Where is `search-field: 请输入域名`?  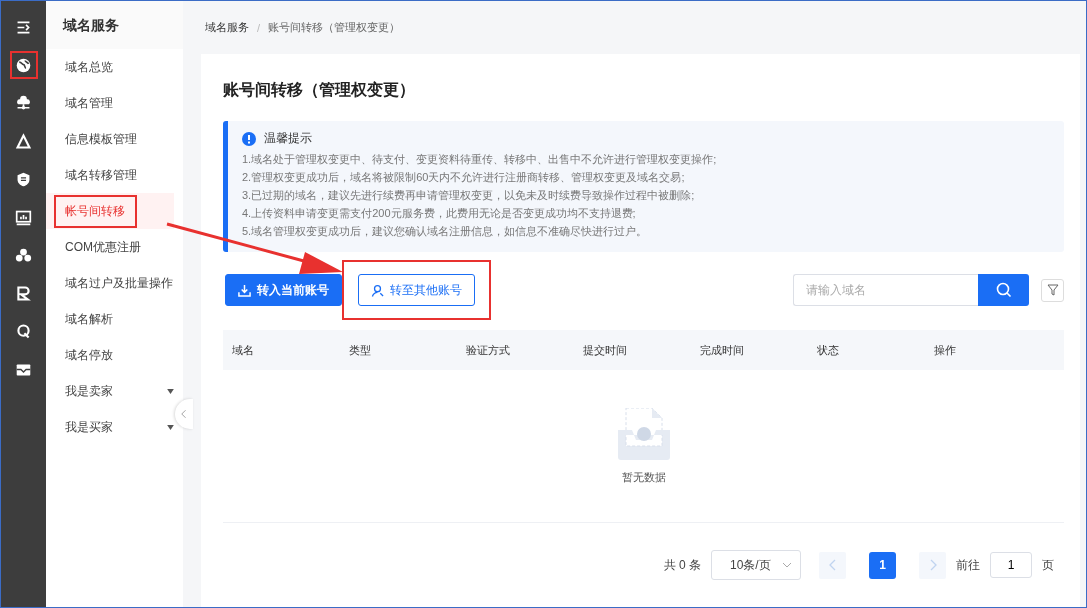
search-field: 请输入域名 is located at coordinates (885, 290).